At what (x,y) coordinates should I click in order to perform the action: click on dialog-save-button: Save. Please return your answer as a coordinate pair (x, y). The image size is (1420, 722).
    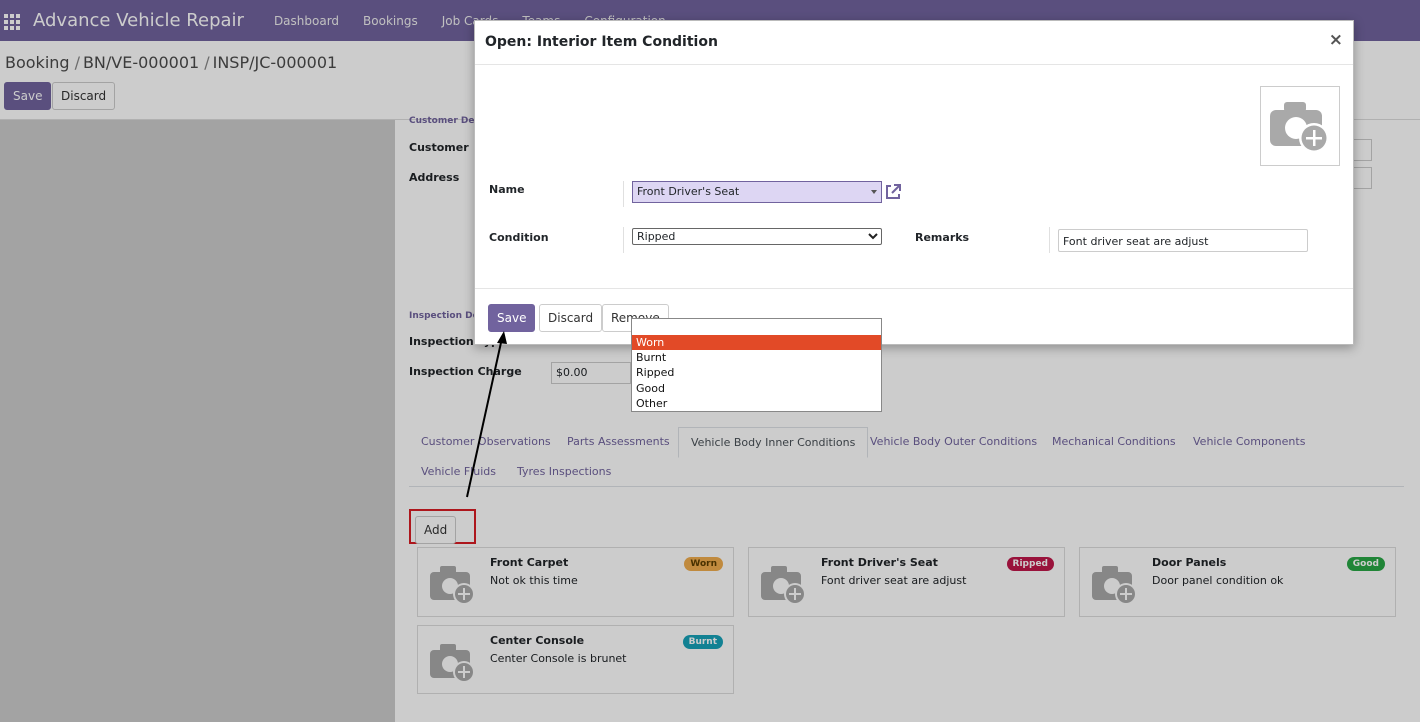
    Looking at the image, I should click on (512, 318).